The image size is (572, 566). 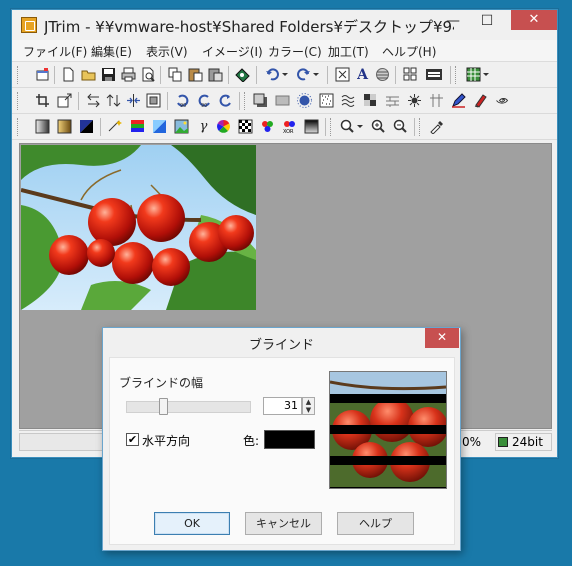 What do you see at coordinates (245, 126) in the screenshot?
I see `checker-icon` at bounding box center [245, 126].